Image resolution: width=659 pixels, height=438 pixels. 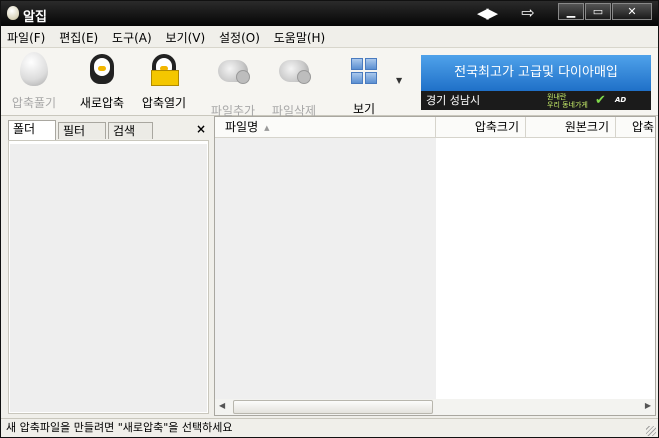 I want to click on ad-logo-text: 원내란 우리 동네가게, so click(x=567, y=101).